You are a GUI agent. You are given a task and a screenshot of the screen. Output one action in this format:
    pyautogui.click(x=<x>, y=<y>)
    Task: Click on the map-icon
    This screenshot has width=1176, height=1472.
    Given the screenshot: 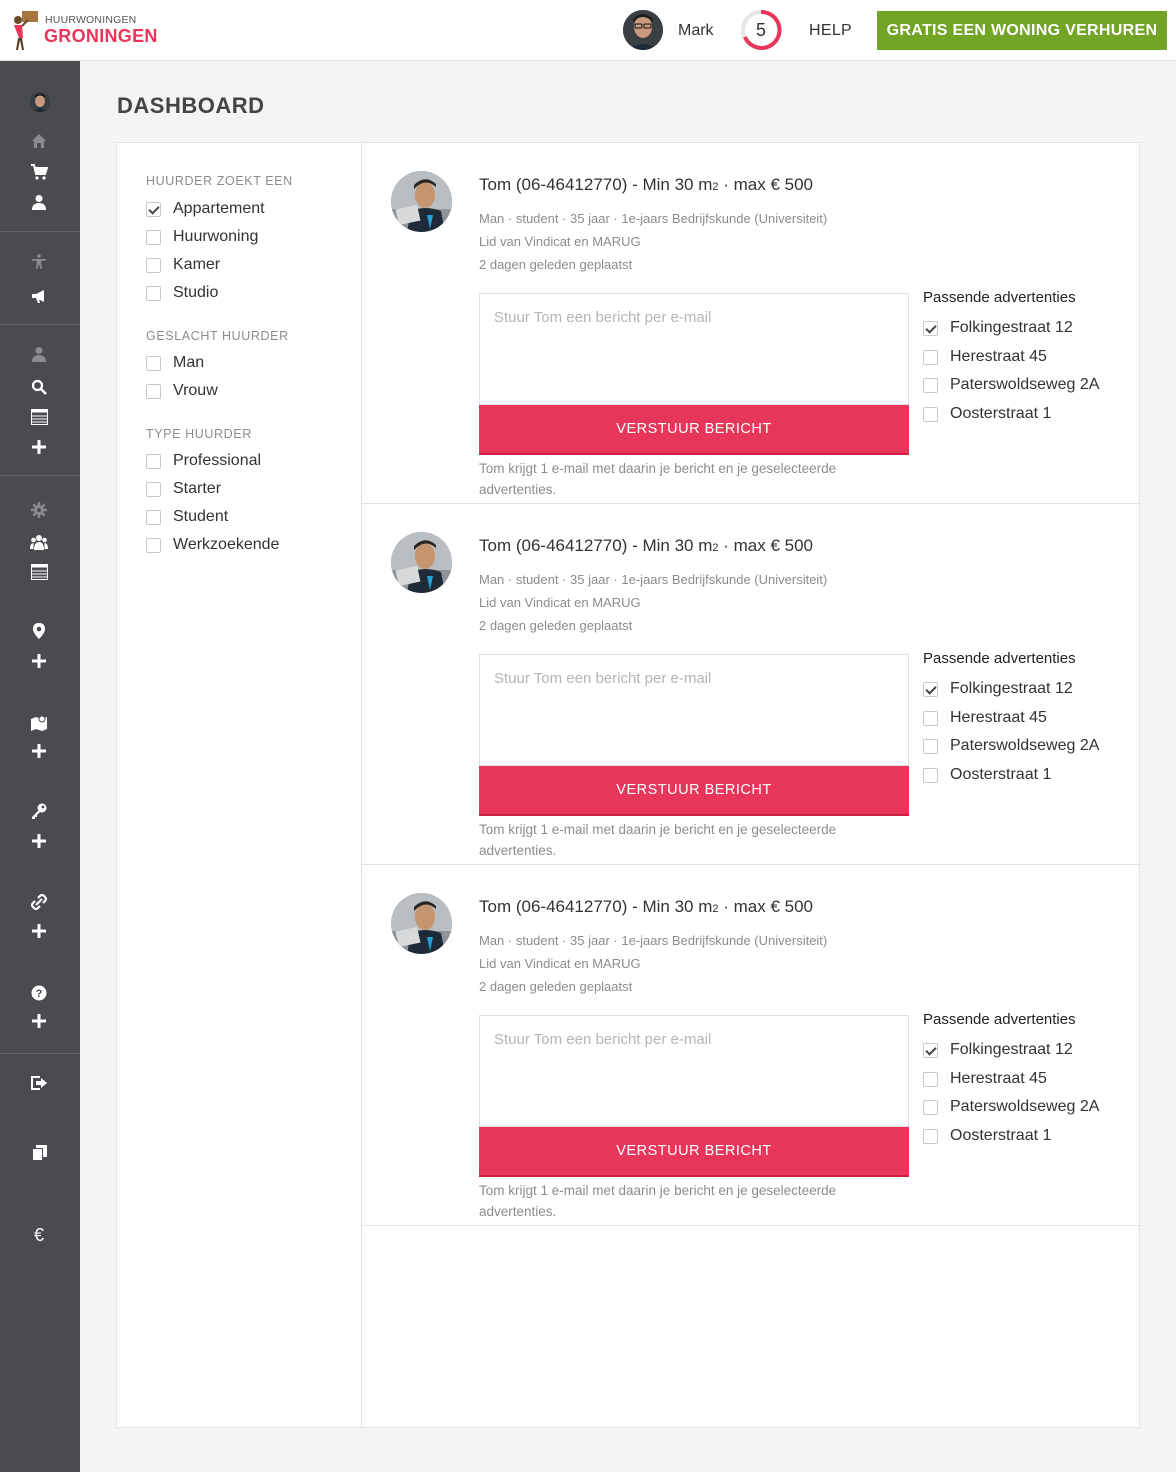 What is the action you would take?
    pyautogui.click(x=39, y=723)
    